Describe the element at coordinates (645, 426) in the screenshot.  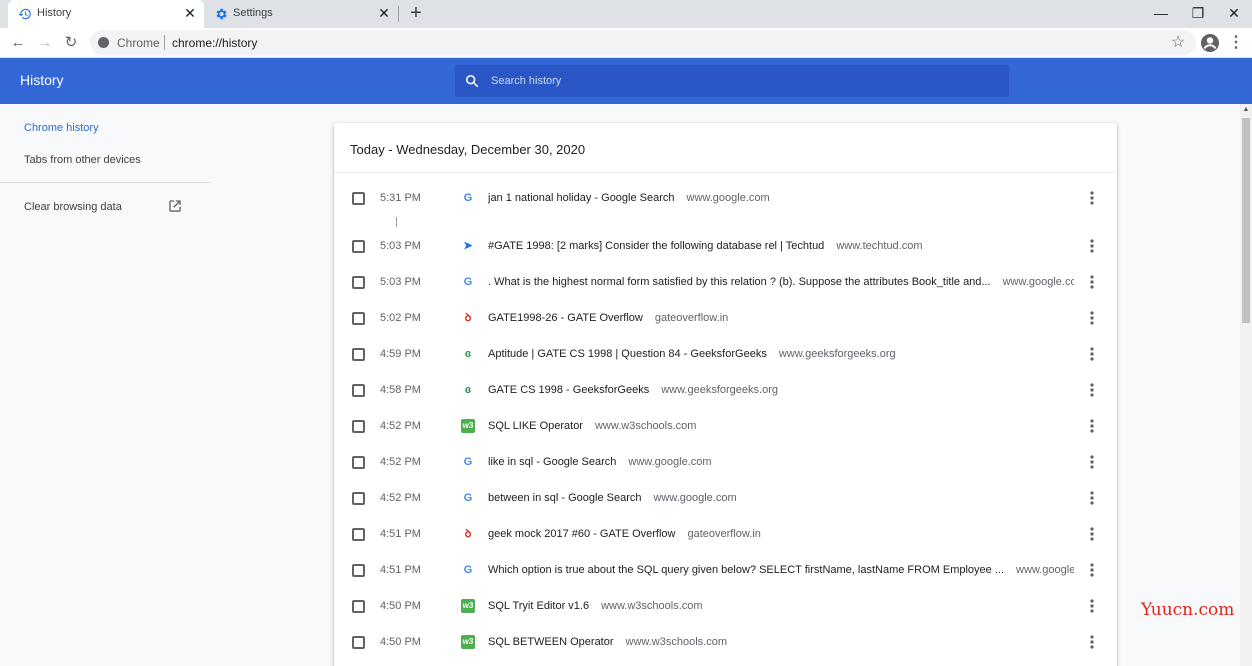
I see `entry-domain: www.w3schools.com` at that location.